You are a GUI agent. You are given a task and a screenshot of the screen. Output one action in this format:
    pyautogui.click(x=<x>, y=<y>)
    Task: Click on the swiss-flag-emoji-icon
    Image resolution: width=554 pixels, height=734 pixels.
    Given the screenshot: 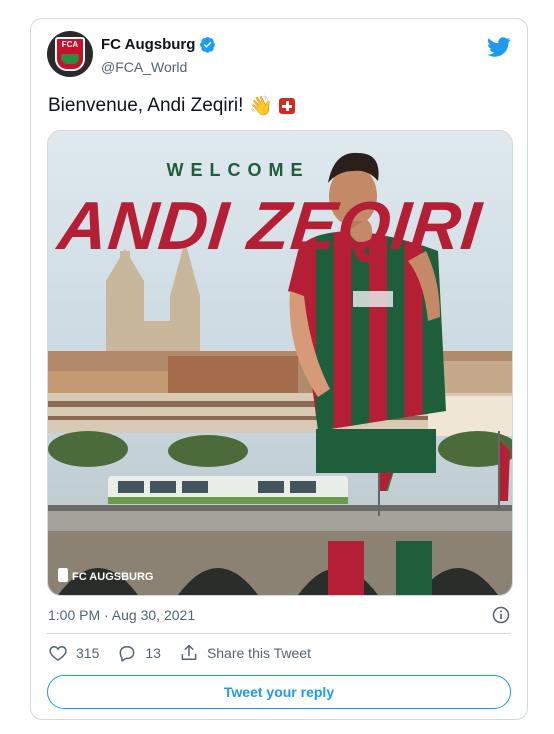 What is the action you would take?
    pyautogui.click(x=287, y=106)
    